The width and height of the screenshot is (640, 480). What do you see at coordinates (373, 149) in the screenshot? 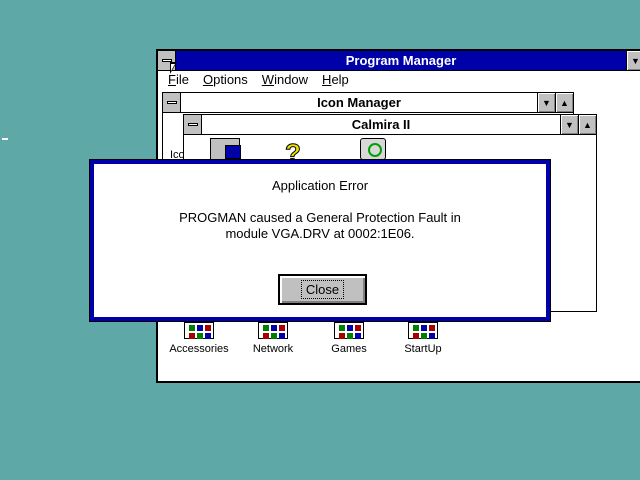
I see `recycle-bin-icon` at bounding box center [373, 149].